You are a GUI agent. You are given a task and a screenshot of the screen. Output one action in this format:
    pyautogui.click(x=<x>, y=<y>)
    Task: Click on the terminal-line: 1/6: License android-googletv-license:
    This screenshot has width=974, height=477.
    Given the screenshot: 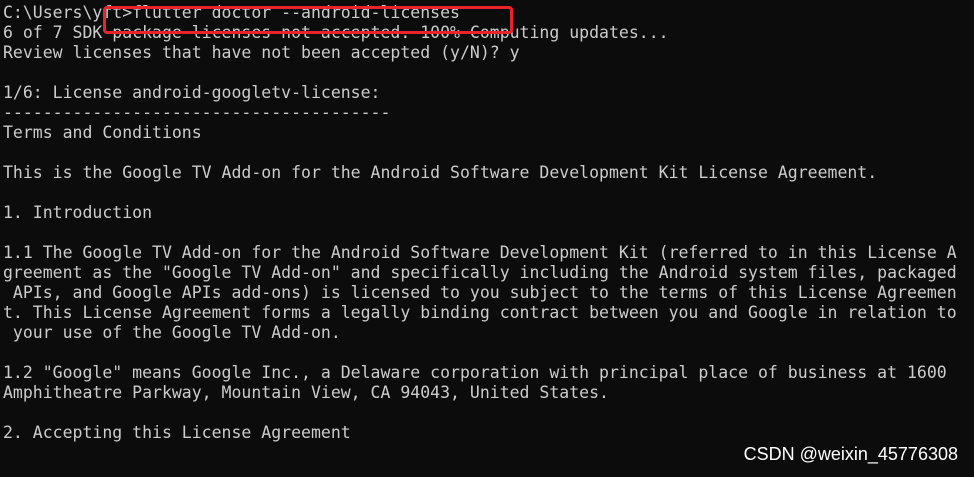 What is the action you would take?
    pyautogui.click(x=192, y=92)
    